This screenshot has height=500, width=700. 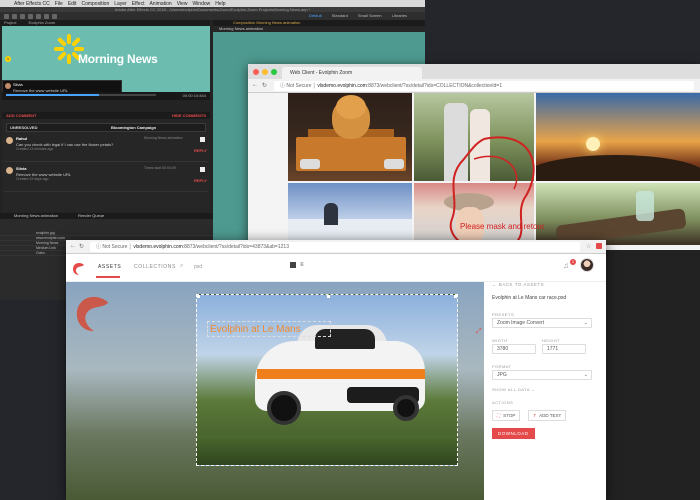 I want to click on hill, so click(x=618, y=168).